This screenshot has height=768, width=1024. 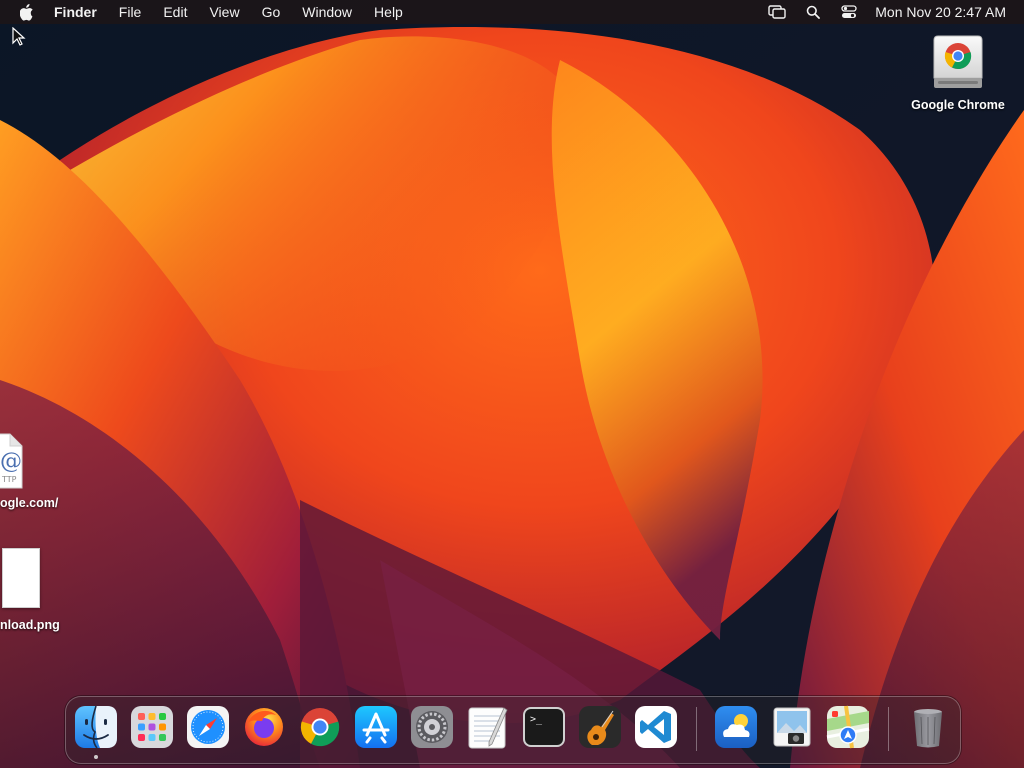 What do you see at coordinates (432, 727) in the screenshot?
I see `system-settings-icon` at bounding box center [432, 727].